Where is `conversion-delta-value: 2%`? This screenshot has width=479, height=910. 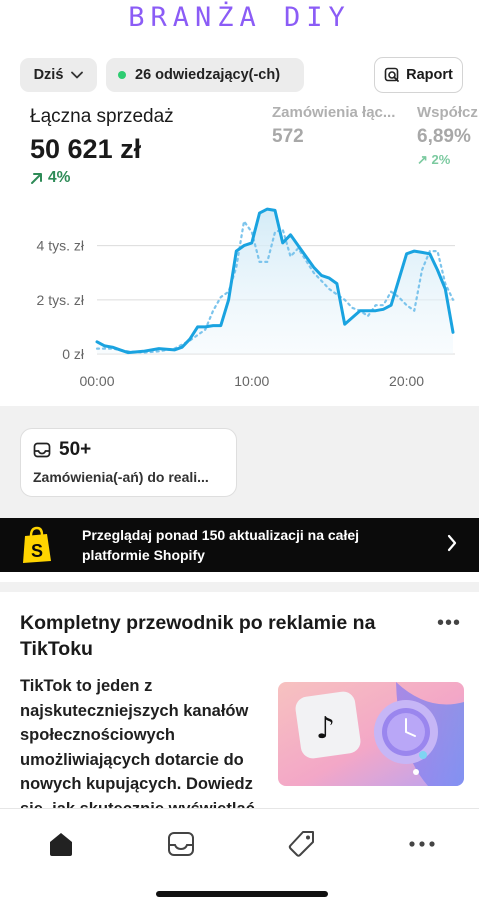 conversion-delta-value: 2% is located at coordinates (441, 159).